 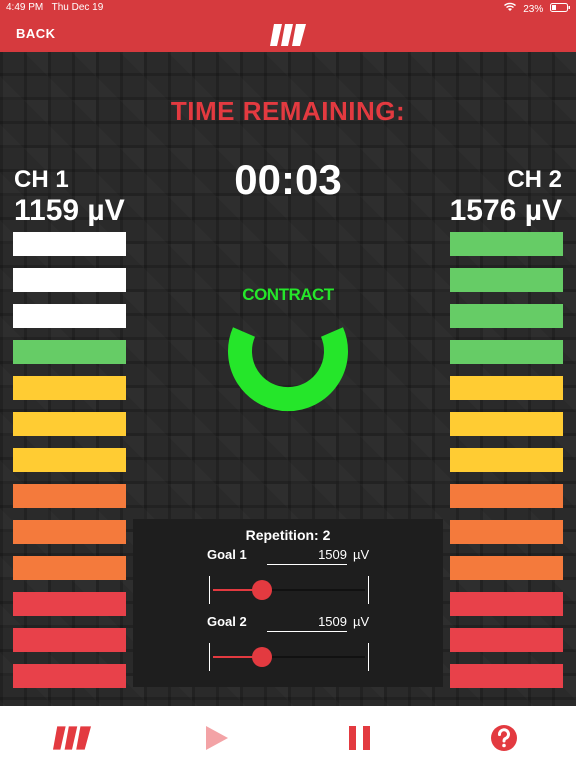 What do you see at coordinates (288, 535) in the screenshot?
I see `repetition-label: Repetition: 2` at bounding box center [288, 535].